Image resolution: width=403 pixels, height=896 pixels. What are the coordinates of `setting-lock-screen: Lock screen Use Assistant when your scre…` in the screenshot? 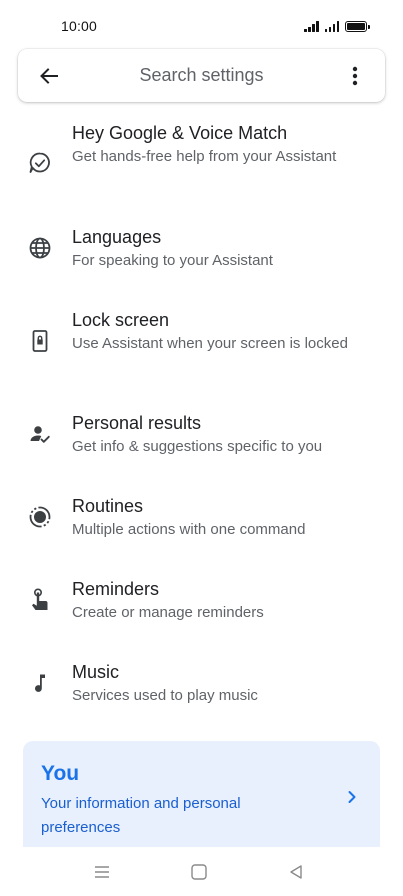 It's located at (201, 344).